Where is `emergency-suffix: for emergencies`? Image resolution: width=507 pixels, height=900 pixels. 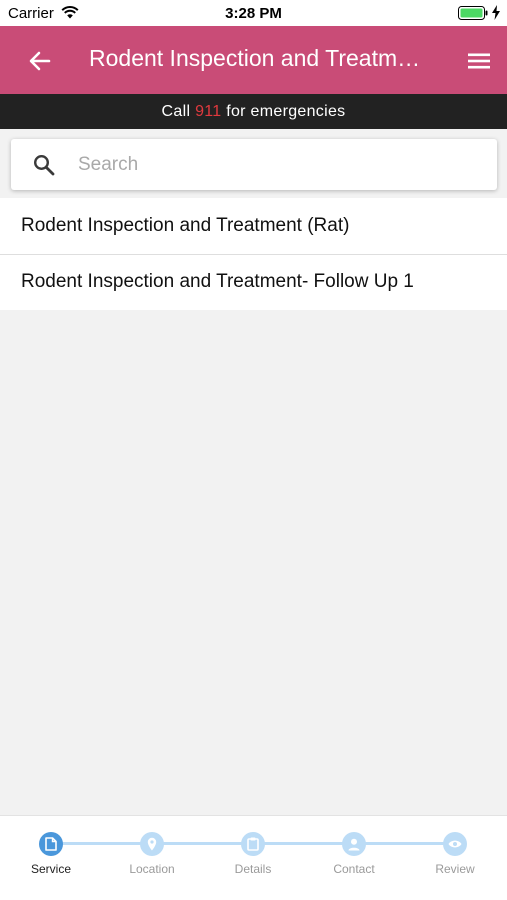 emergency-suffix: for emergencies is located at coordinates (283, 111).